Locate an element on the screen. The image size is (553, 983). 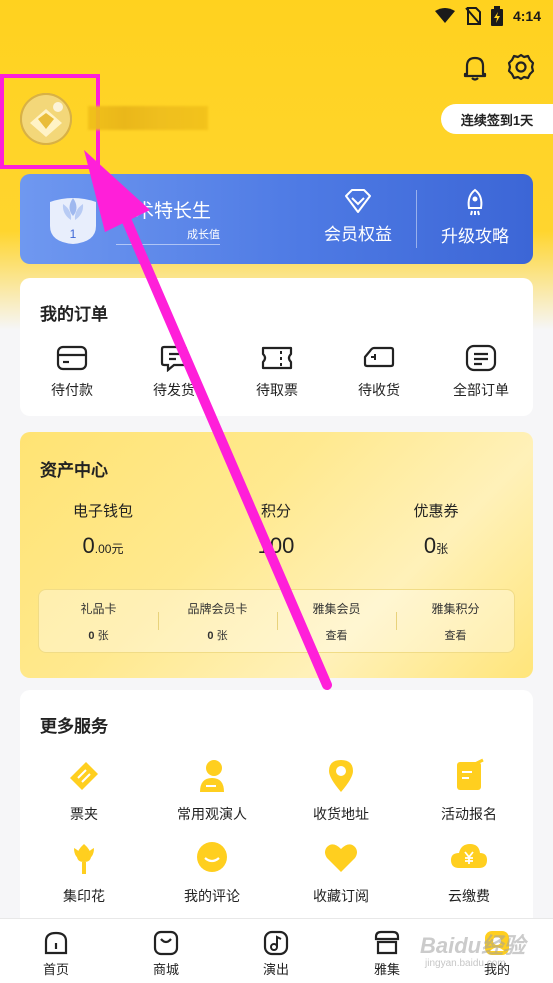
yaji-points-link: 查看 is located at coordinates (455, 636).